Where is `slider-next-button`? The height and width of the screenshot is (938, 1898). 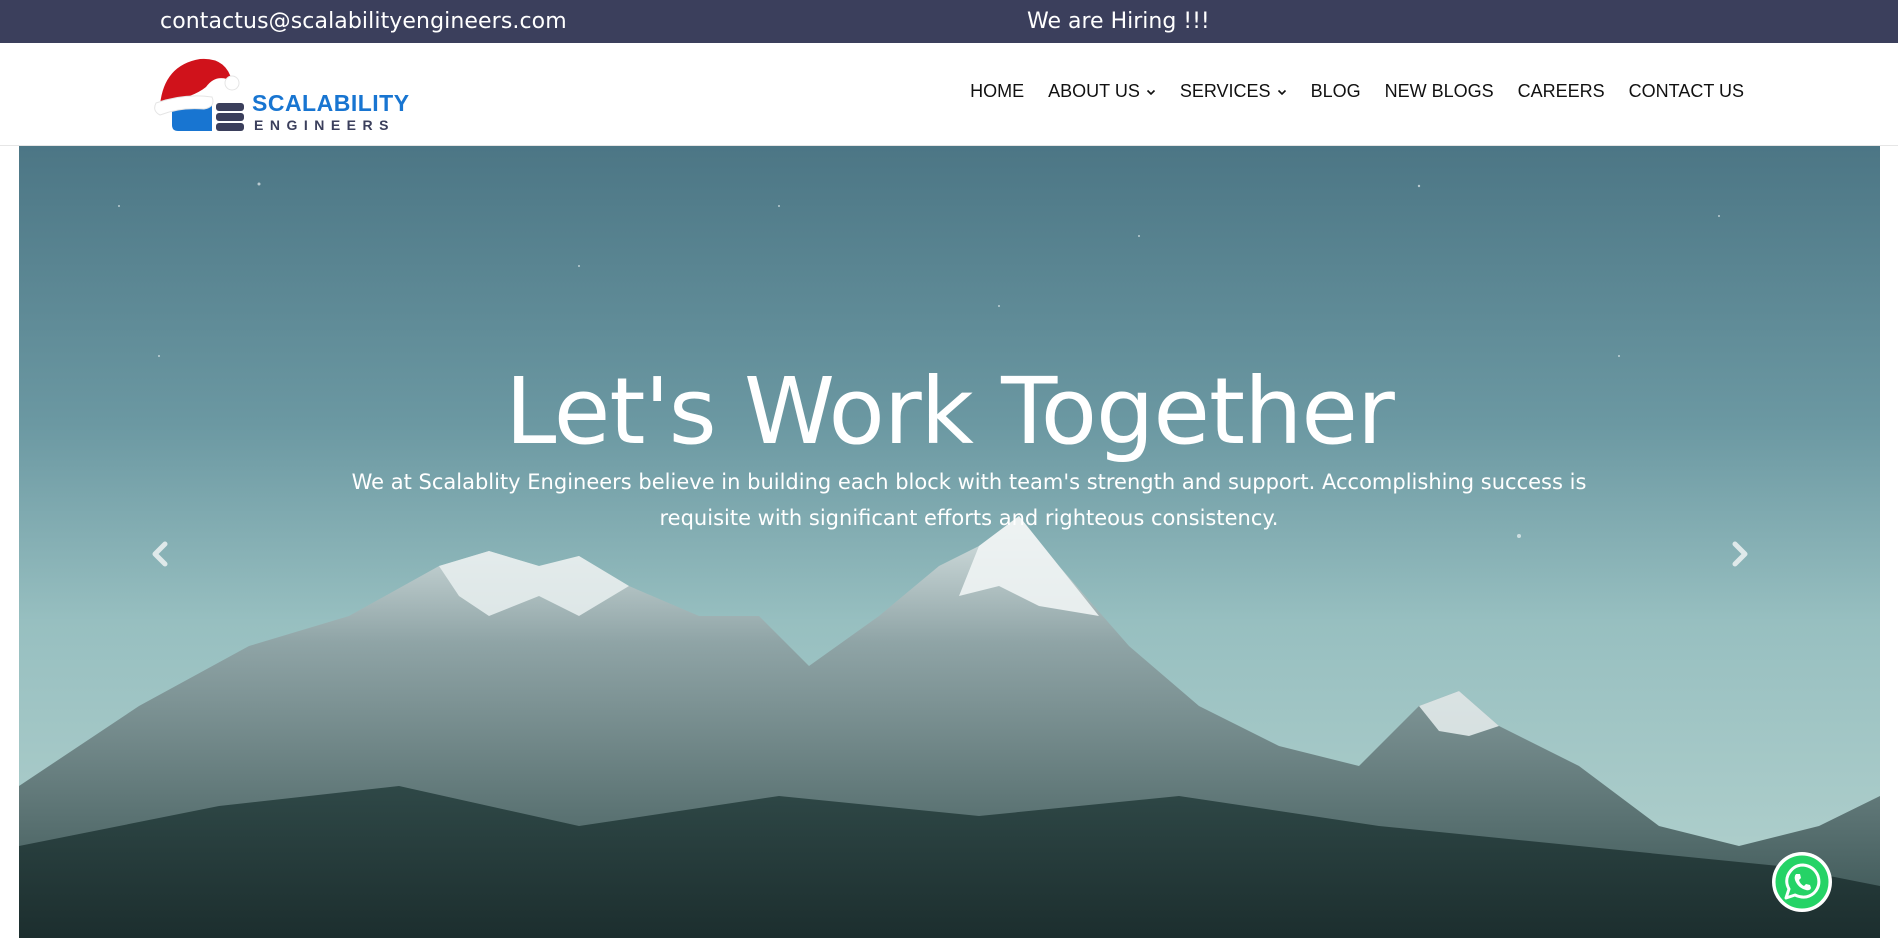
slider-next-button is located at coordinates (1740, 554).